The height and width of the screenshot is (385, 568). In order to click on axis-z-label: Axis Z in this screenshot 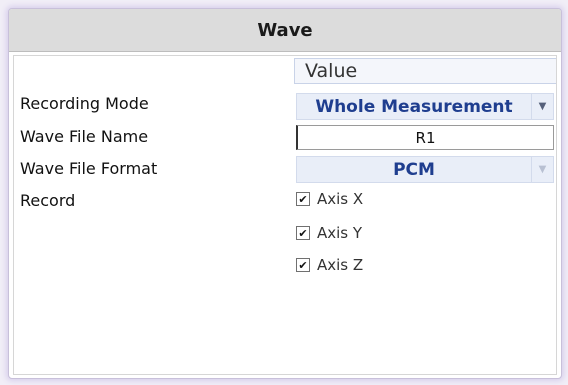, I will do `click(340, 265)`.